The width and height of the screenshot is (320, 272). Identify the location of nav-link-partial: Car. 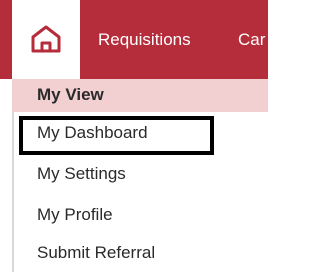
(251, 39).